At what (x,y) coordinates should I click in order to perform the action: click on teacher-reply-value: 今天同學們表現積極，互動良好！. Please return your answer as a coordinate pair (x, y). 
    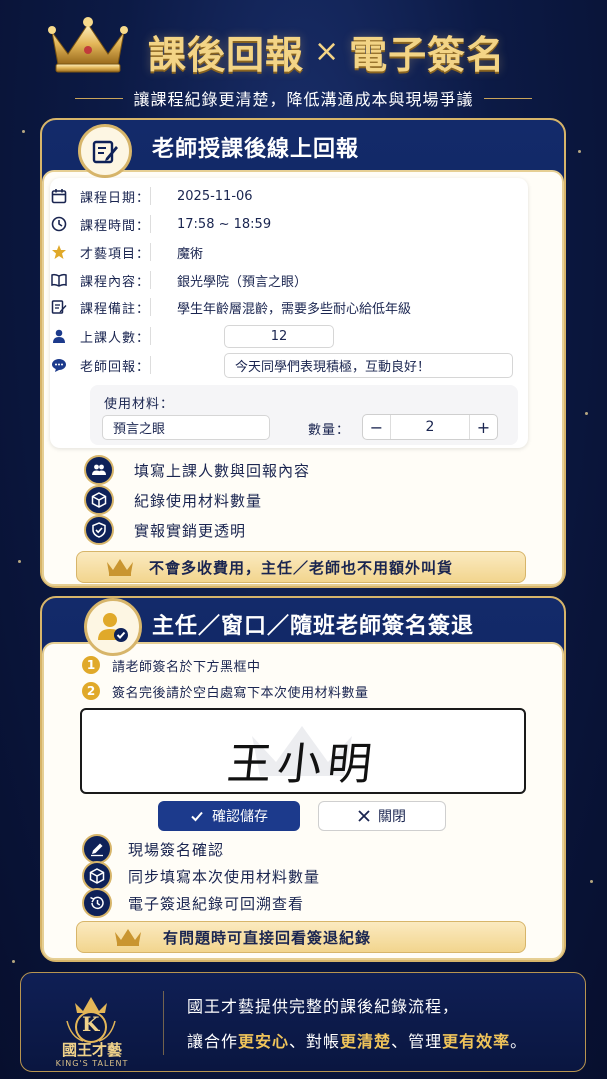
    Looking at the image, I should click on (333, 367).